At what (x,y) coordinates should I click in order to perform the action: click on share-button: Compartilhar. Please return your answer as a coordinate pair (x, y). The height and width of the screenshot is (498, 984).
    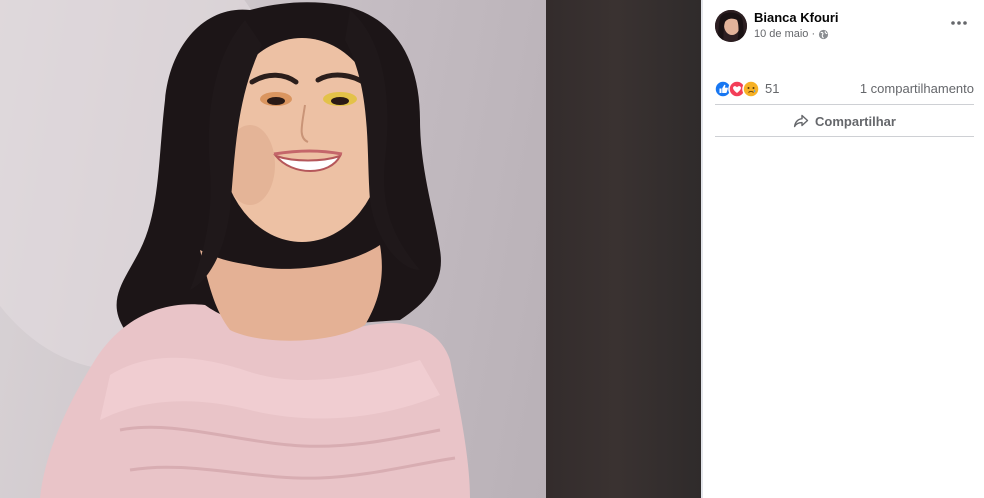
    Looking at the image, I should click on (844, 121).